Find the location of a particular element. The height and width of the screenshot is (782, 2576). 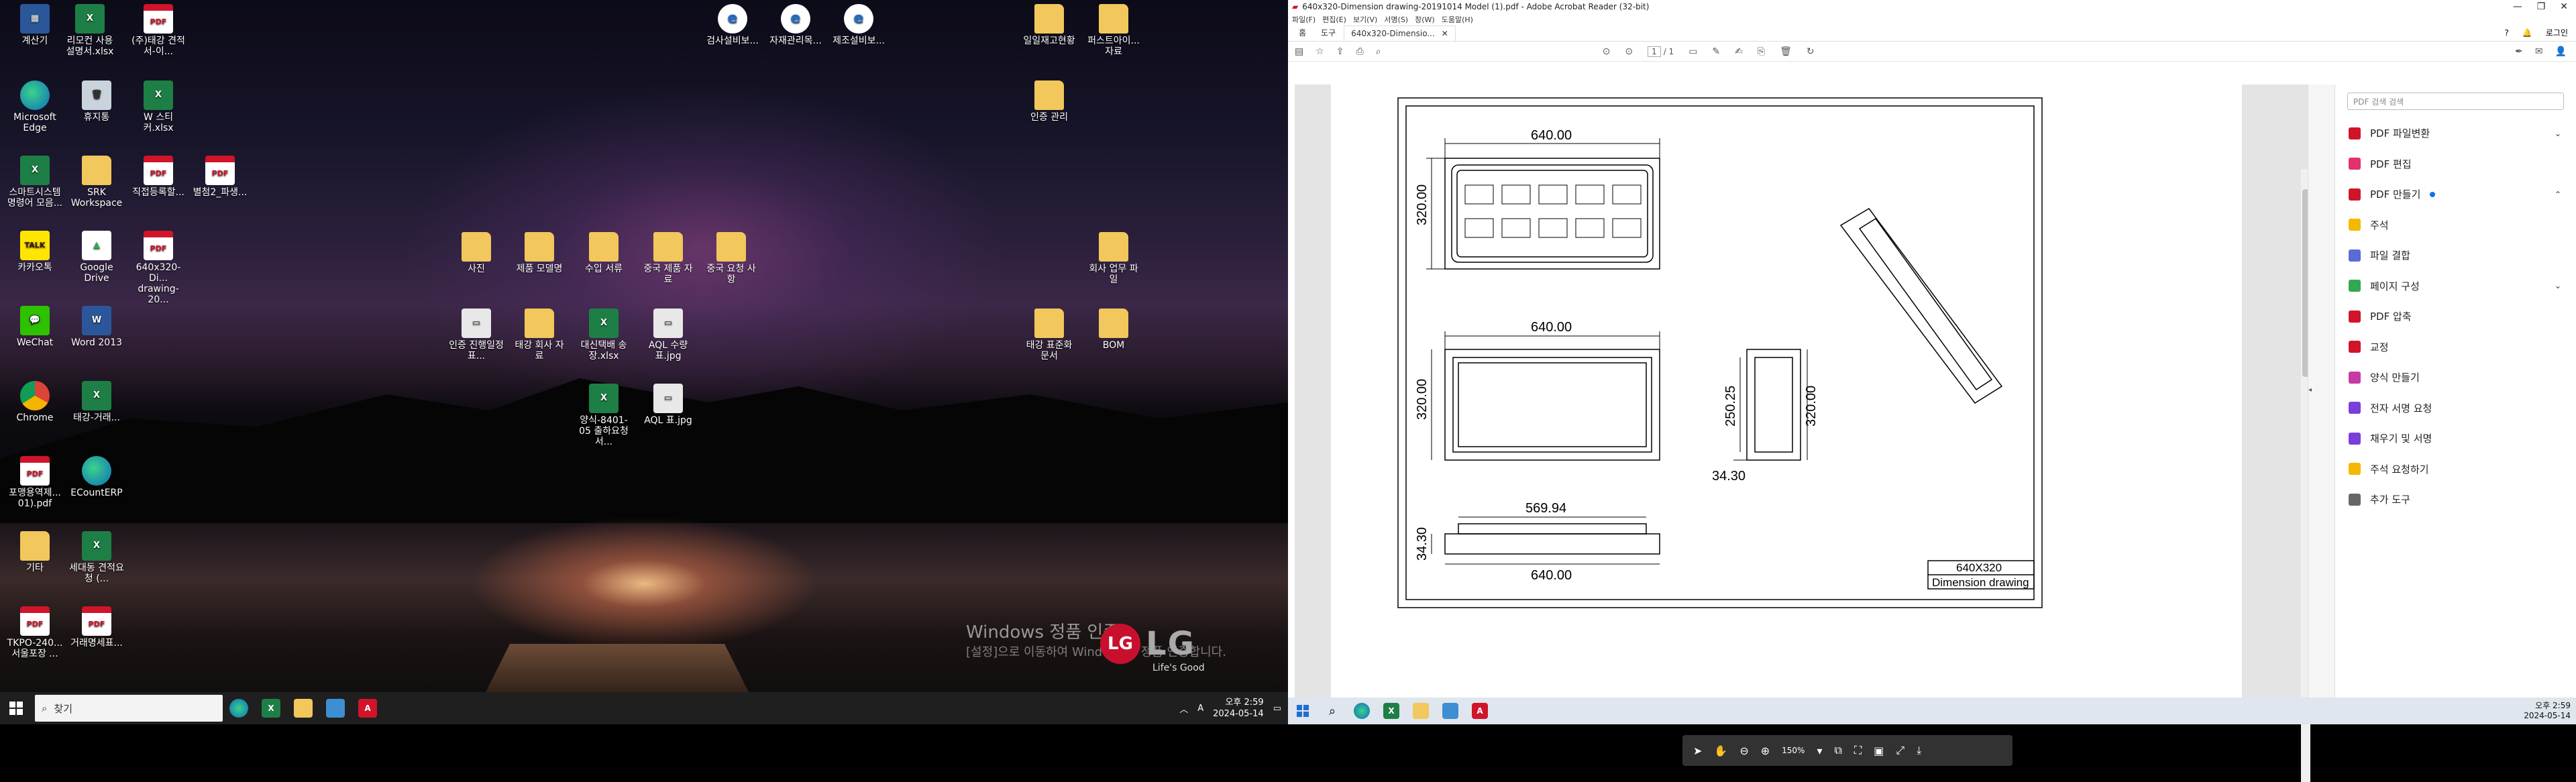

tool-item: 주석 요청하기 is located at coordinates (2455, 470).